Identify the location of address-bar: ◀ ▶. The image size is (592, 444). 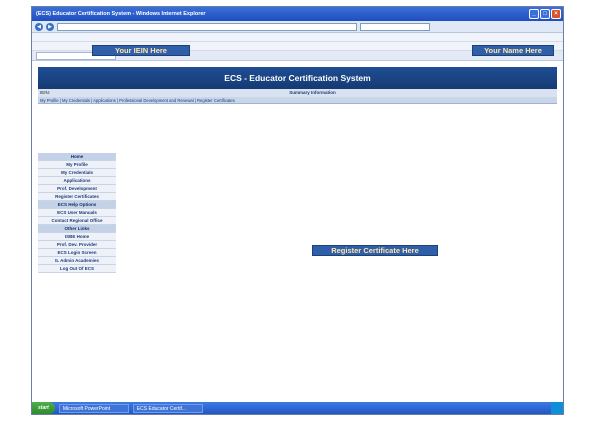
(297, 27).